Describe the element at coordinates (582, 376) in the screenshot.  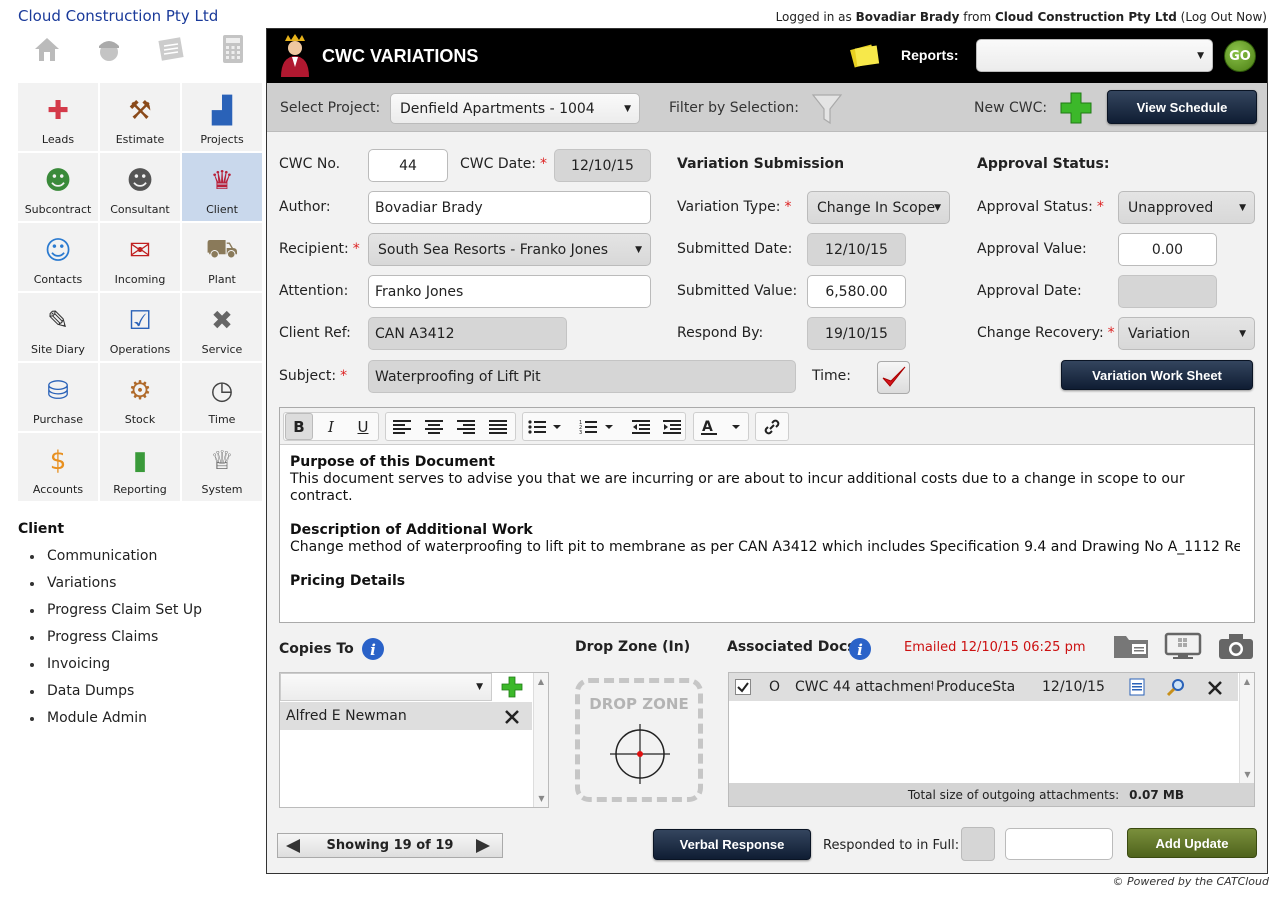
I see `subject-field: Waterproofing of Lift Pit` at that location.